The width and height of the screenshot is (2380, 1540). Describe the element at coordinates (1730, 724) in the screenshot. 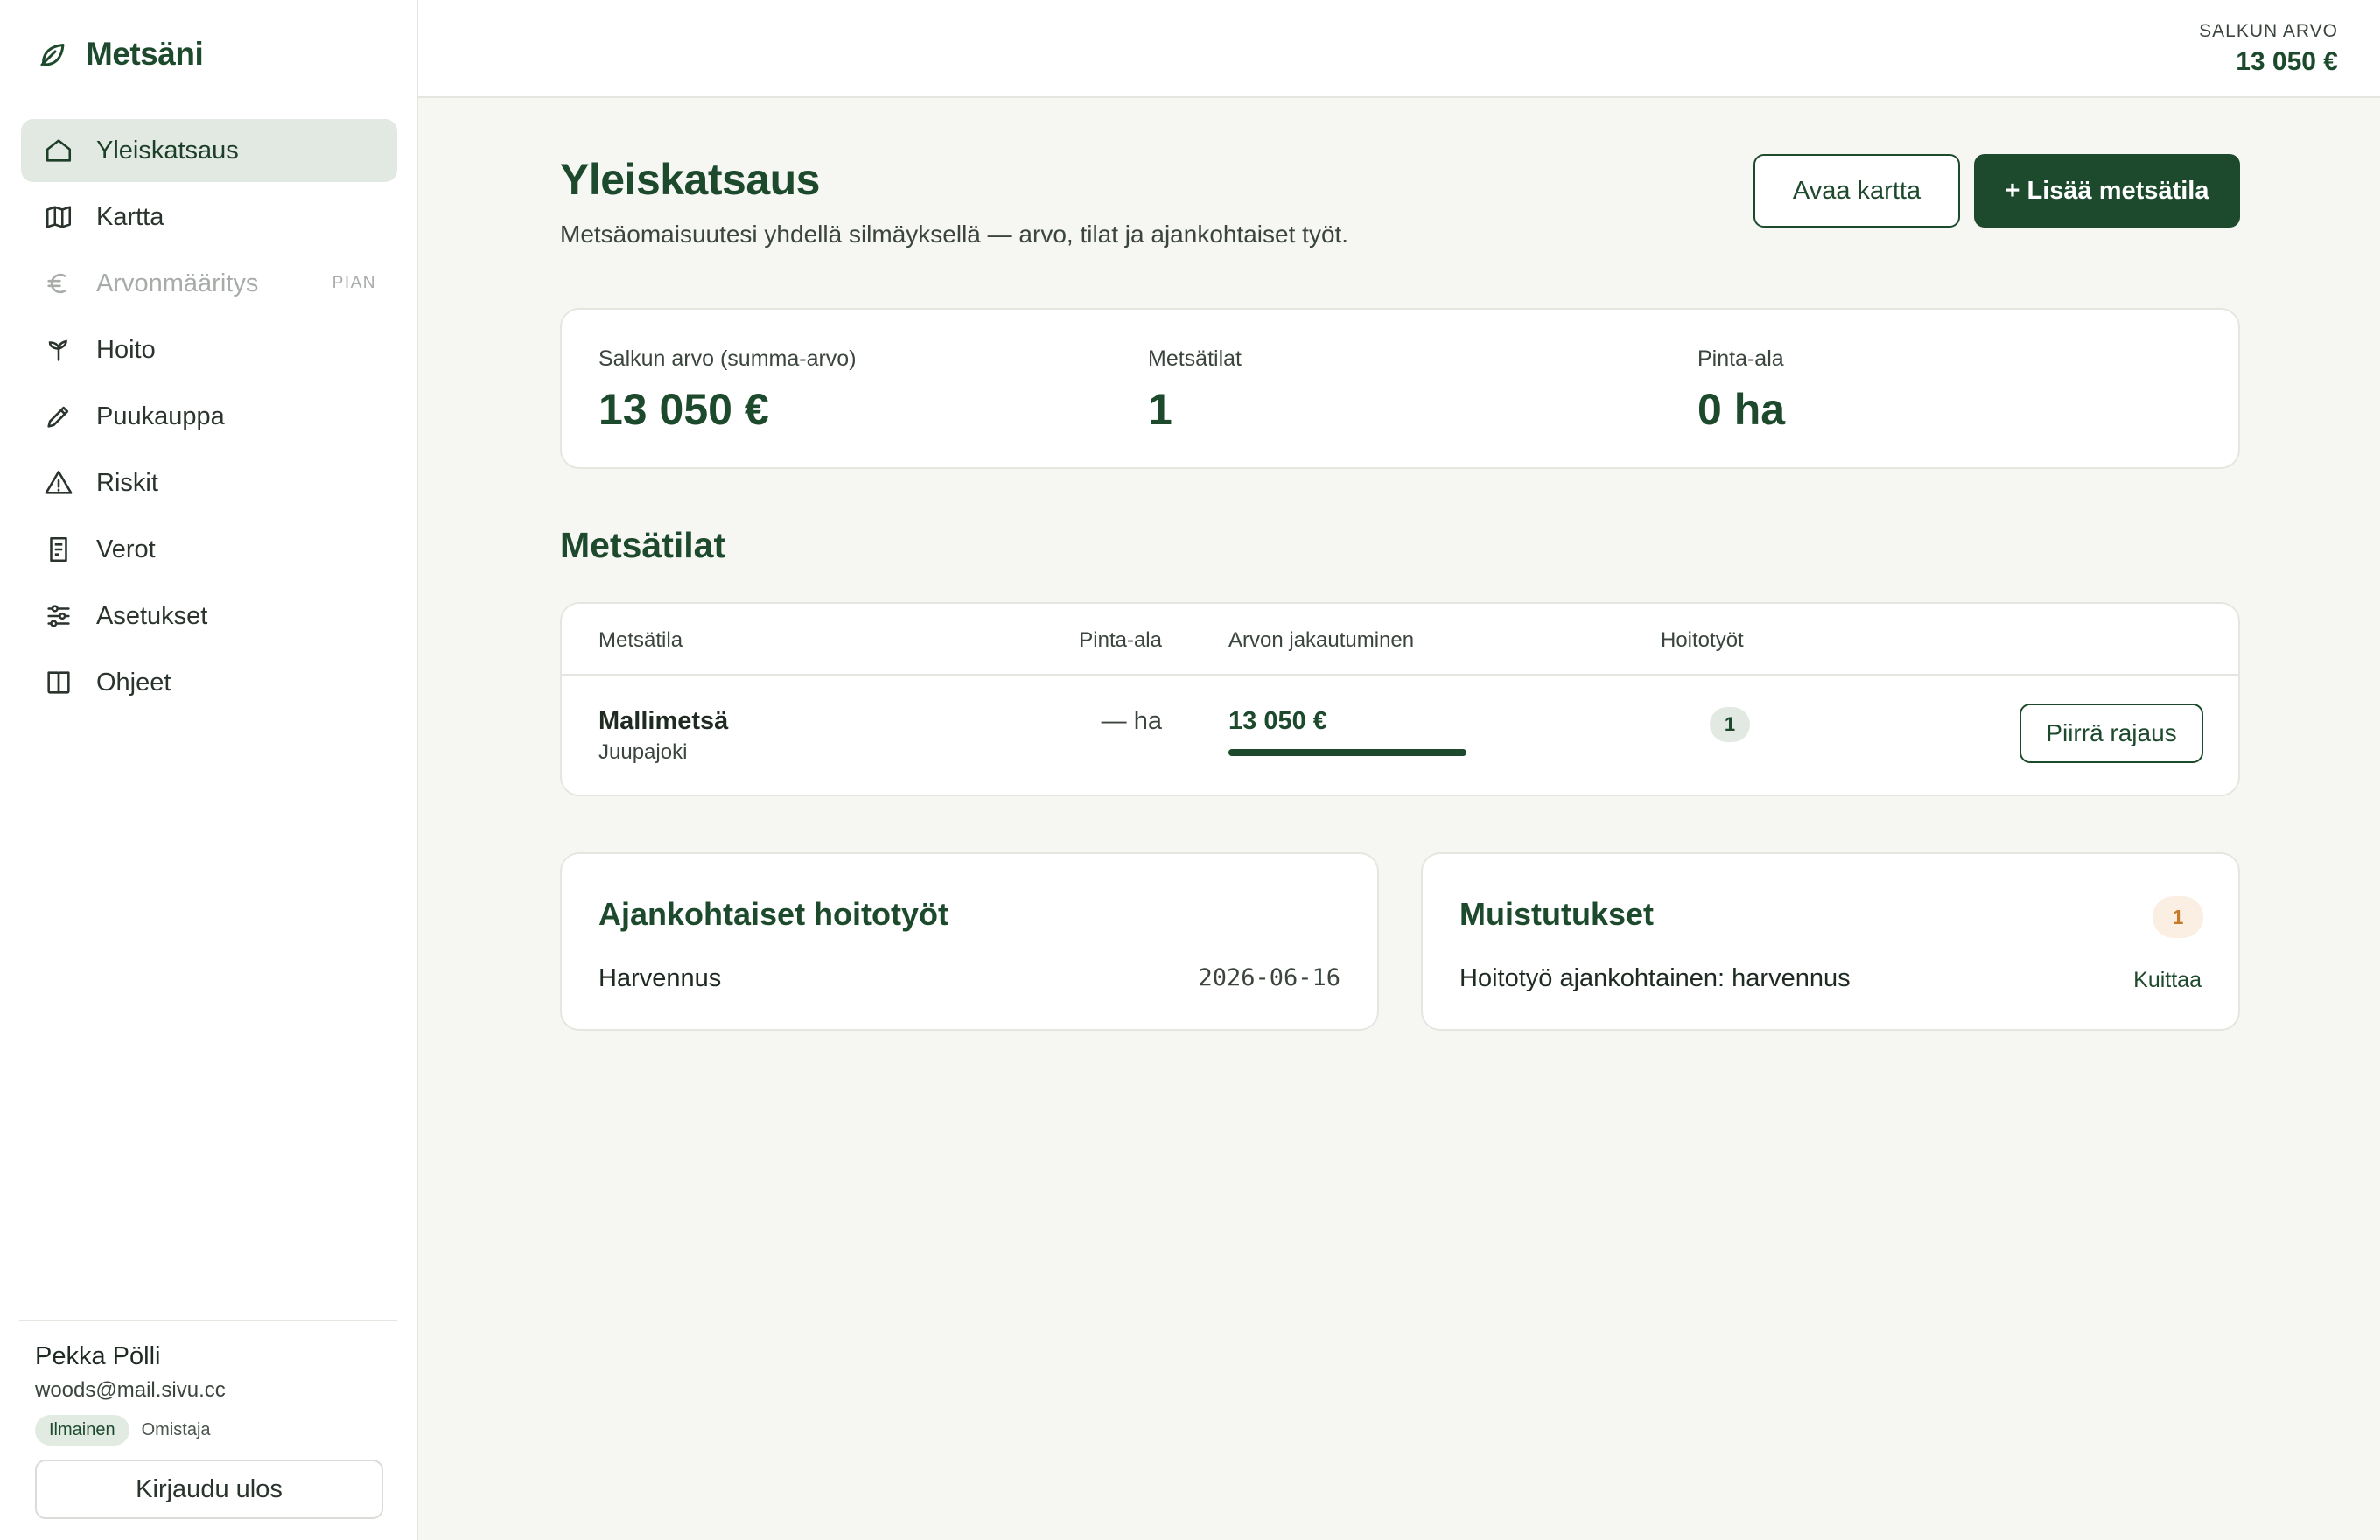

I see `task-count-badge: 1` at that location.